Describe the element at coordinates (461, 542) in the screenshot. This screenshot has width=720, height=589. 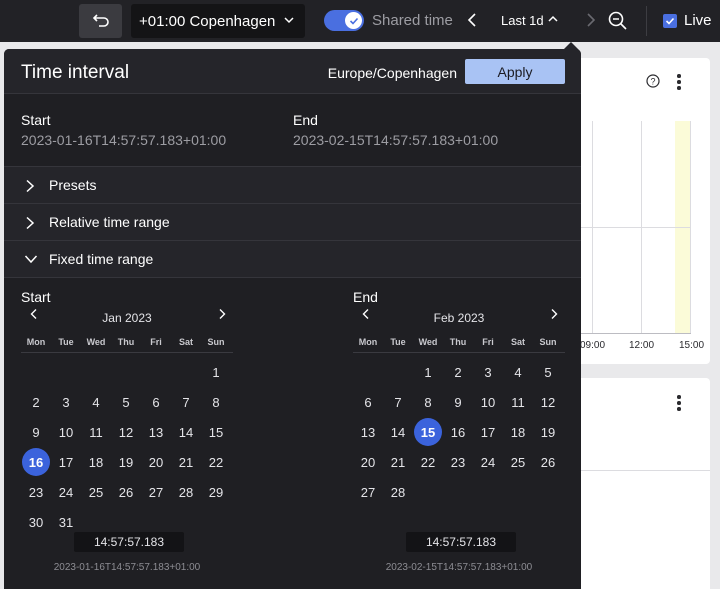
I see `end-time-input: 14:57:57.183` at that location.